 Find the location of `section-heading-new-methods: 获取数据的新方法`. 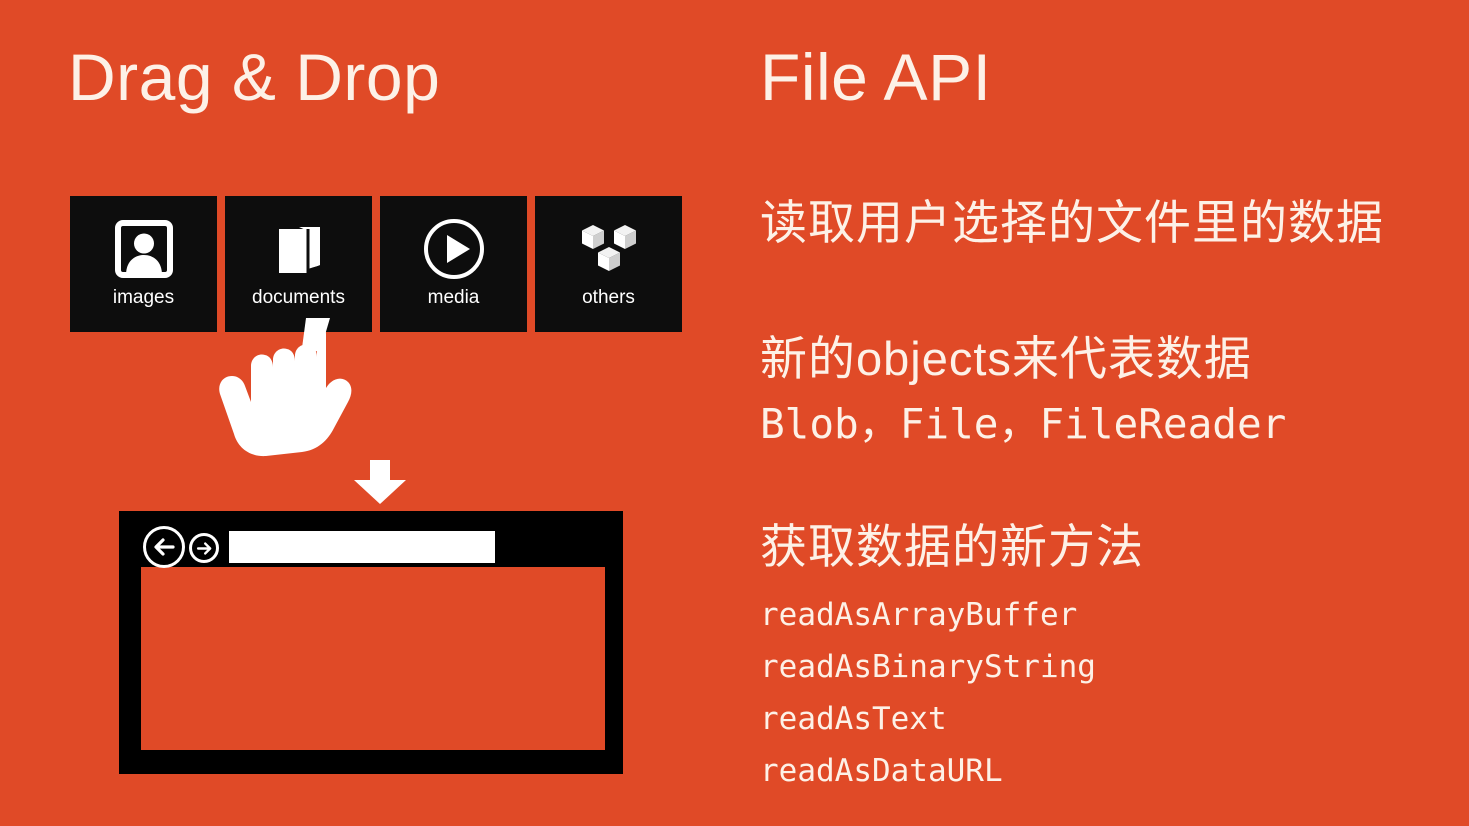

section-heading-new-methods: 获取数据的新方法 is located at coordinates (952, 546).